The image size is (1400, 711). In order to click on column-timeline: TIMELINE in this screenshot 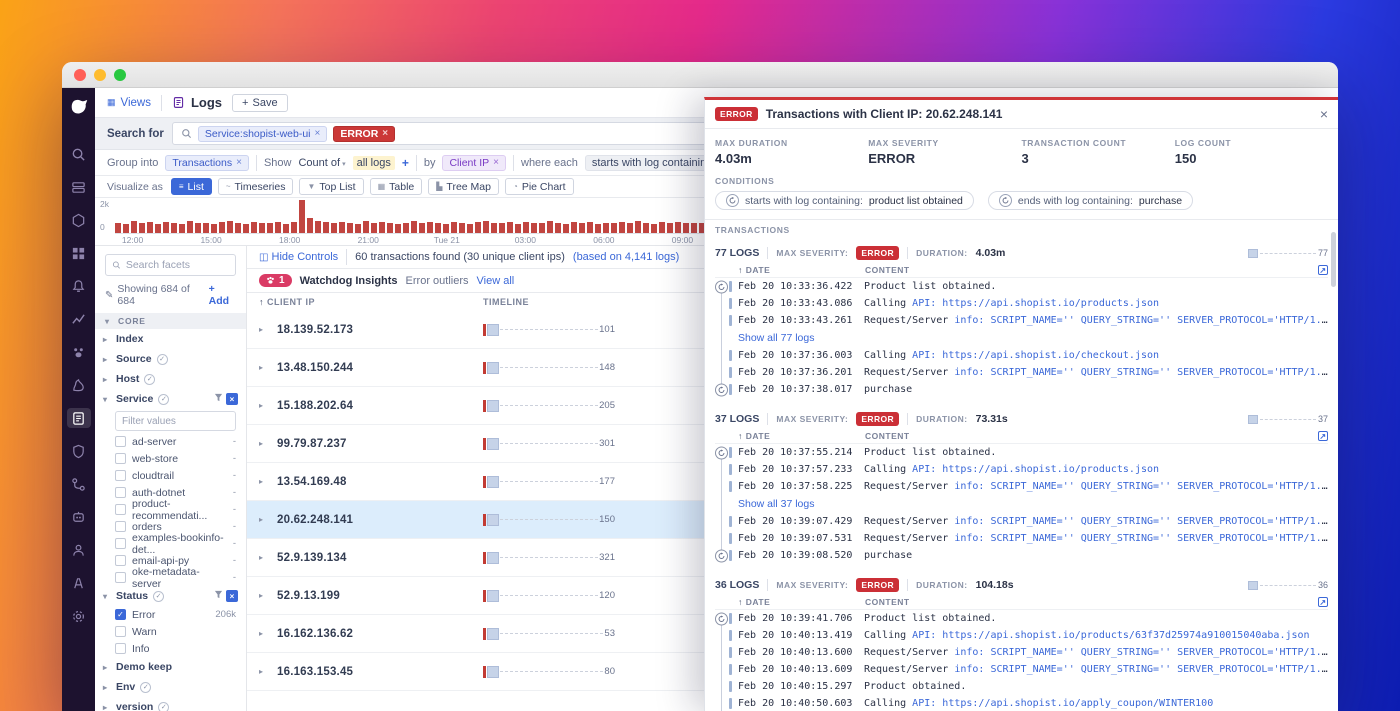, I will do `click(506, 302)`.